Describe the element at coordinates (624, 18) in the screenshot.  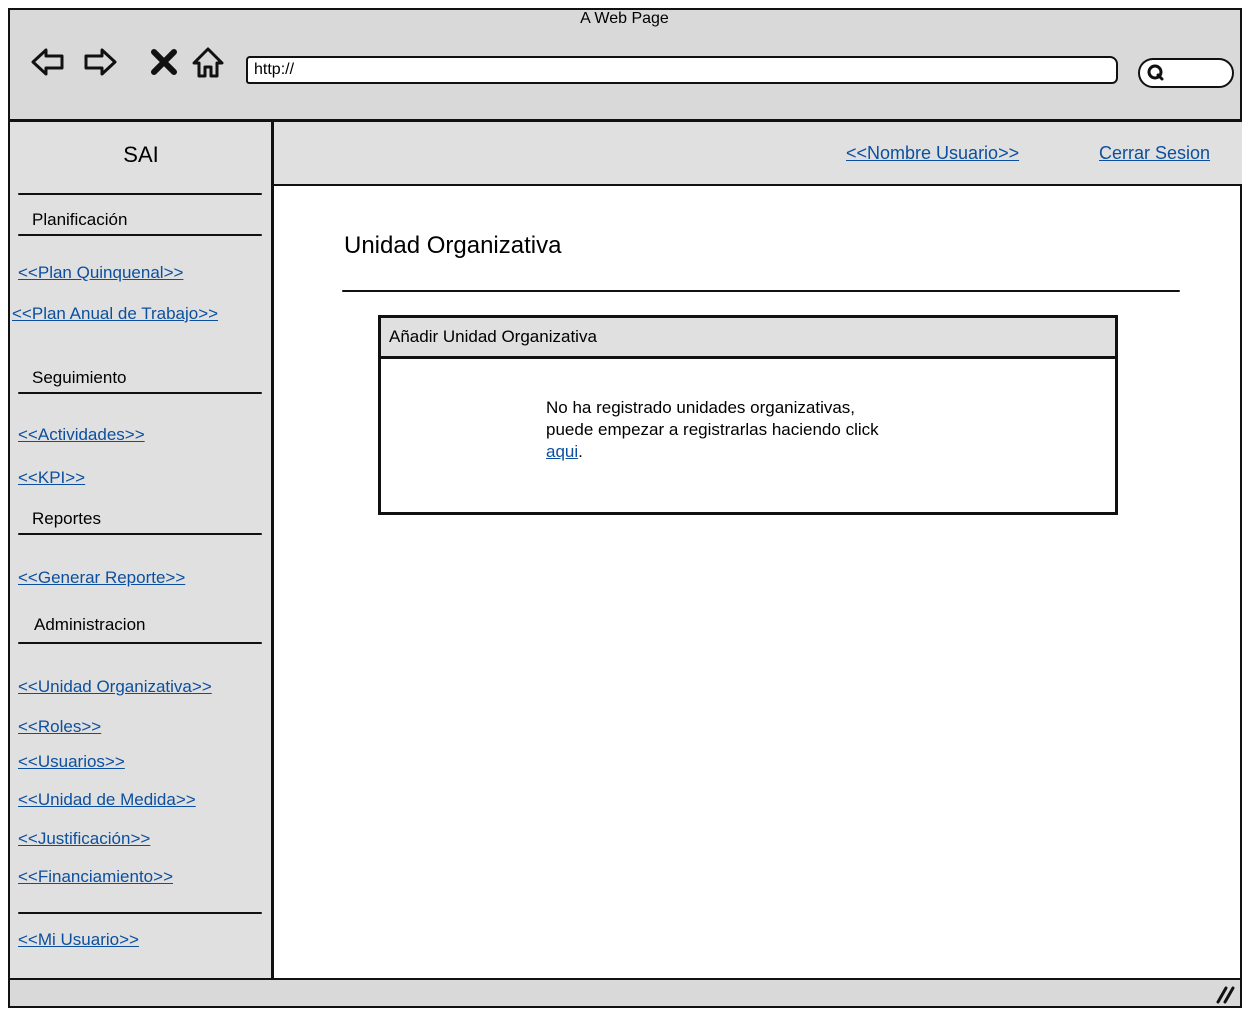
I see `window-title: A Web Page` at that location.